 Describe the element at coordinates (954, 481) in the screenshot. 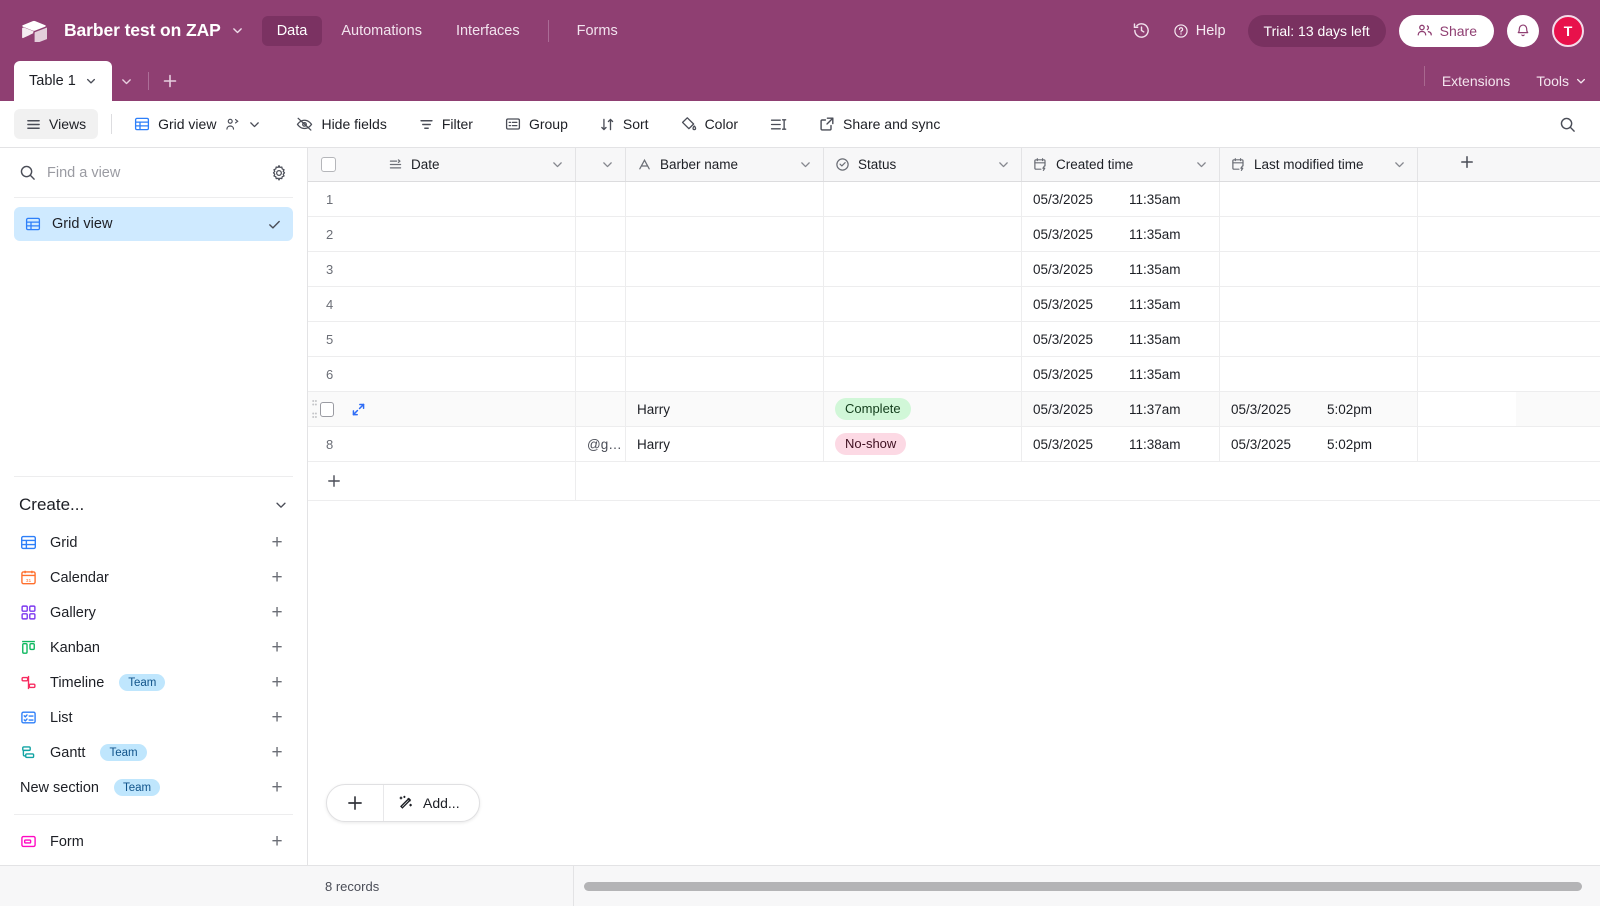

I see `add-row` at that location.